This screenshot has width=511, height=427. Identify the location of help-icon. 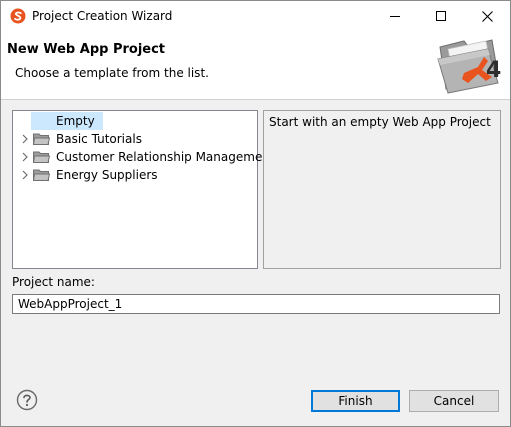
(27, 400).